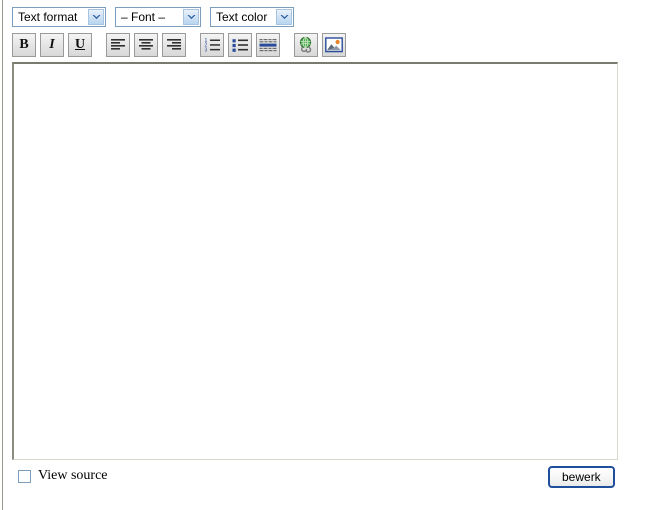  I want to click on alignment-button-group, so click(146, 45).